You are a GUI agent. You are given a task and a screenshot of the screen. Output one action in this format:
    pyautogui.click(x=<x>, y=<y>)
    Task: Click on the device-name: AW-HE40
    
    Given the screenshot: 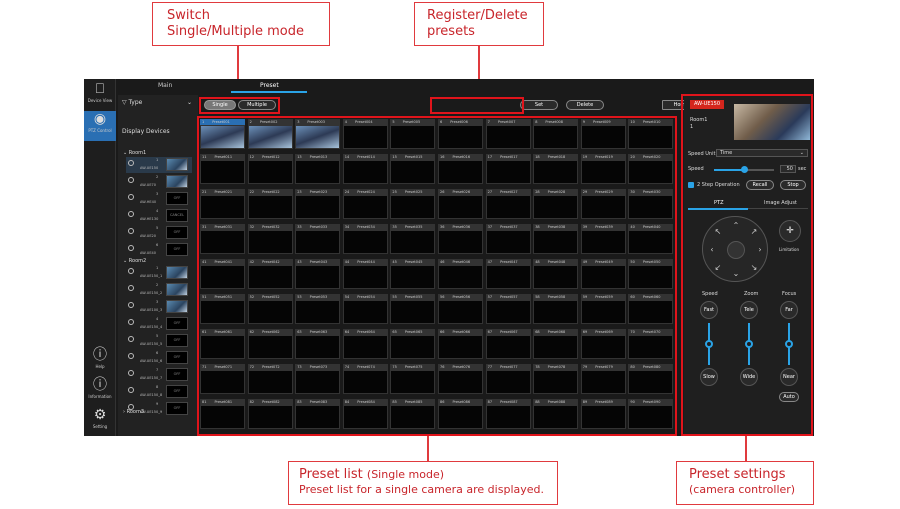 What is the action you would take?
    pyautogui.click(x=148, y=202)
    